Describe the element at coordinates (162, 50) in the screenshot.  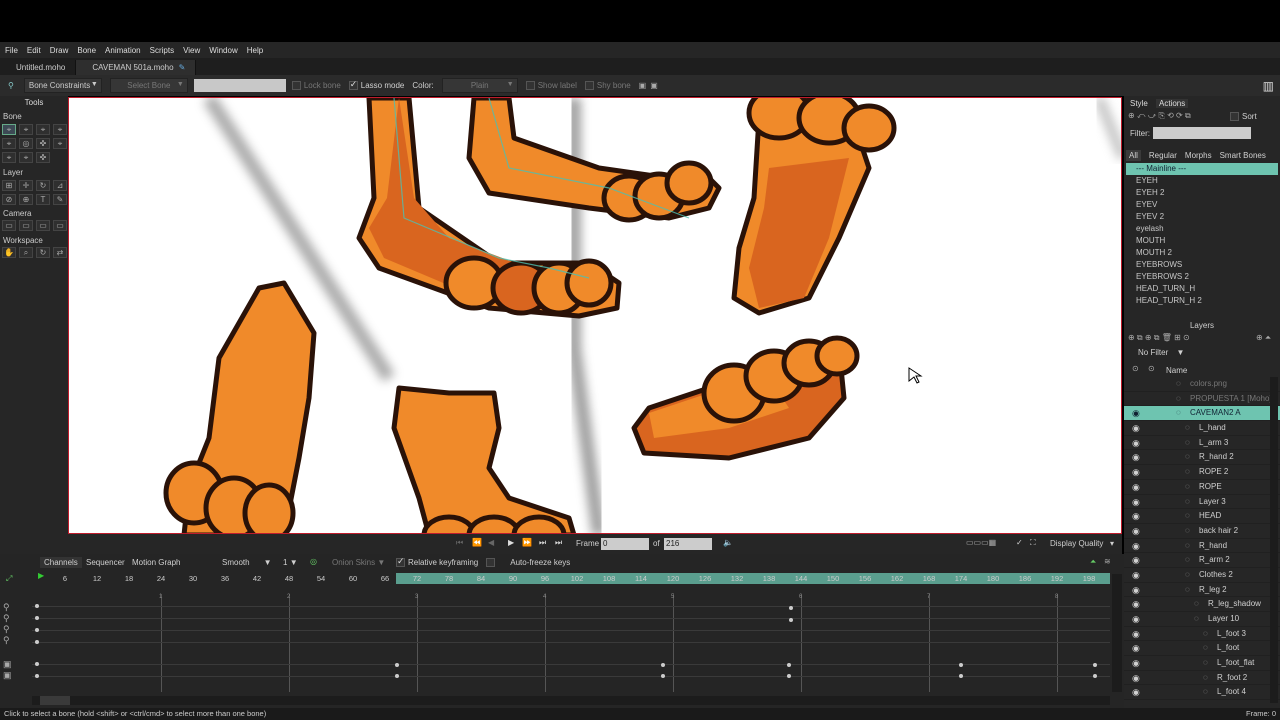
I see `menu-item: Scripts` at that location.